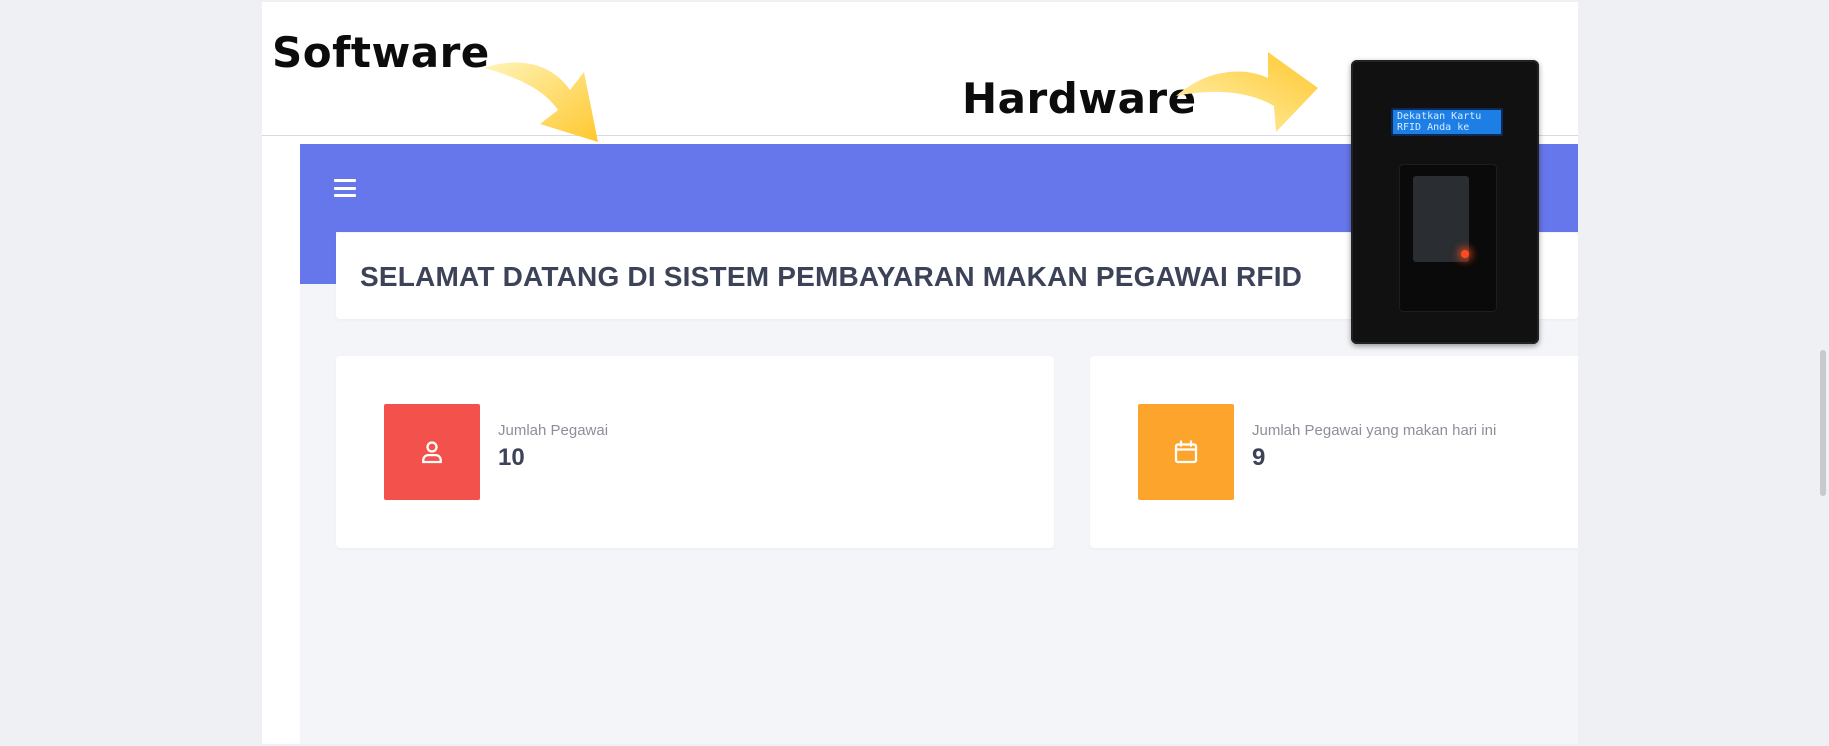 The image size is (1829, 746). What do you see at coordinates (695, 452) in the screenshot?
I see `stat-card-employees: Jumlah Pegawai 10` at bounding box center [695, 452].